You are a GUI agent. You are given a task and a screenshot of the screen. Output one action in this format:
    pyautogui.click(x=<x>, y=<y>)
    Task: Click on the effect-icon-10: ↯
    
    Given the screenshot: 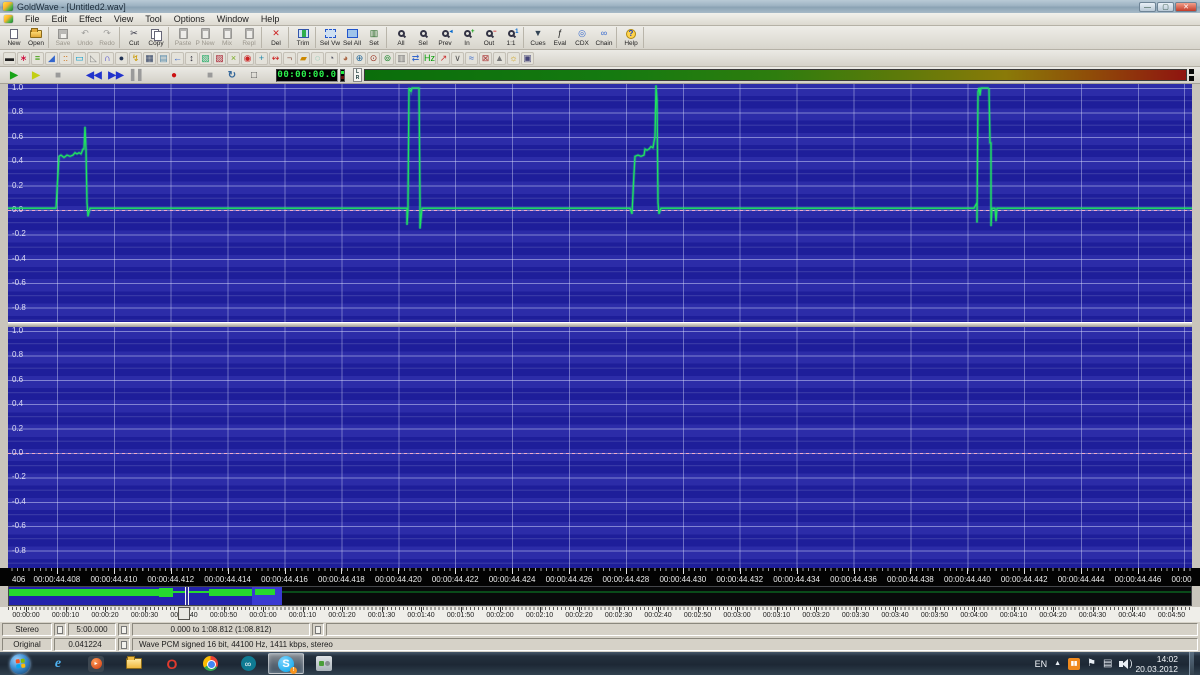 What is the action you would take?
    pyautogui.click(x=135, y=58)
    